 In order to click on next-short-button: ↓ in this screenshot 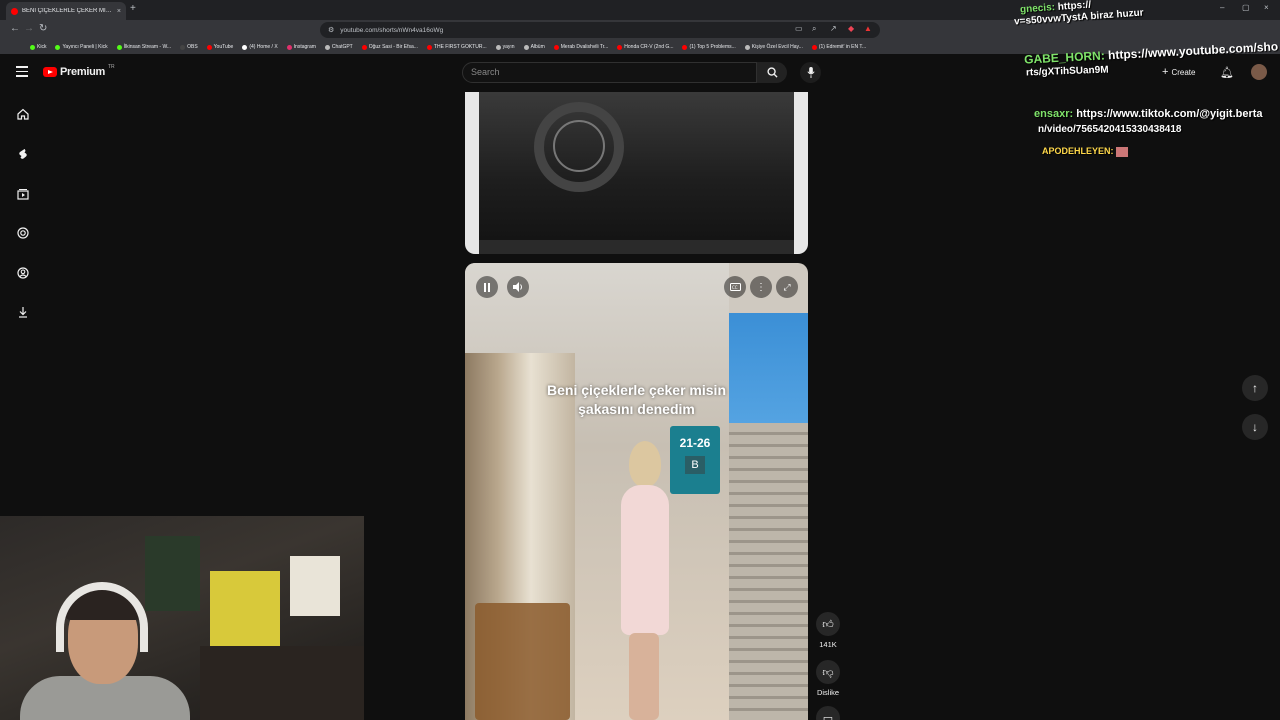, I will do `click(1255, 427)`.